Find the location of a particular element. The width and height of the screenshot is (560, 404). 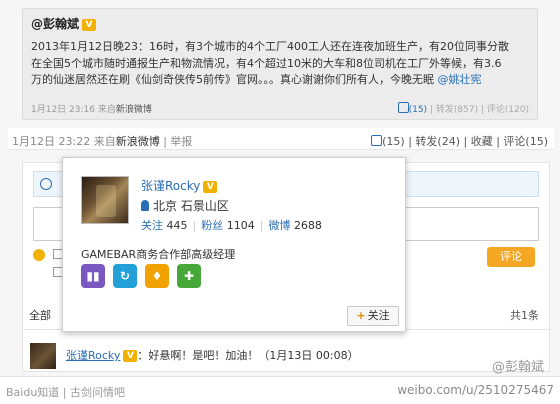

meta-like-button: (15) is located at coordinates (388, 141).